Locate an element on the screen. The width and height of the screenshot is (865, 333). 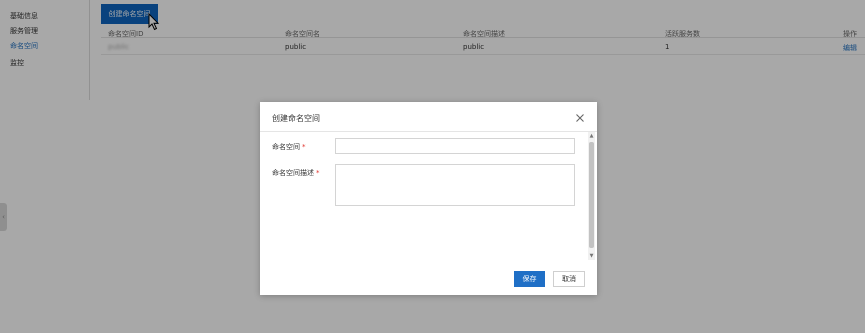
close-icon is located at coordinates (580, 118).